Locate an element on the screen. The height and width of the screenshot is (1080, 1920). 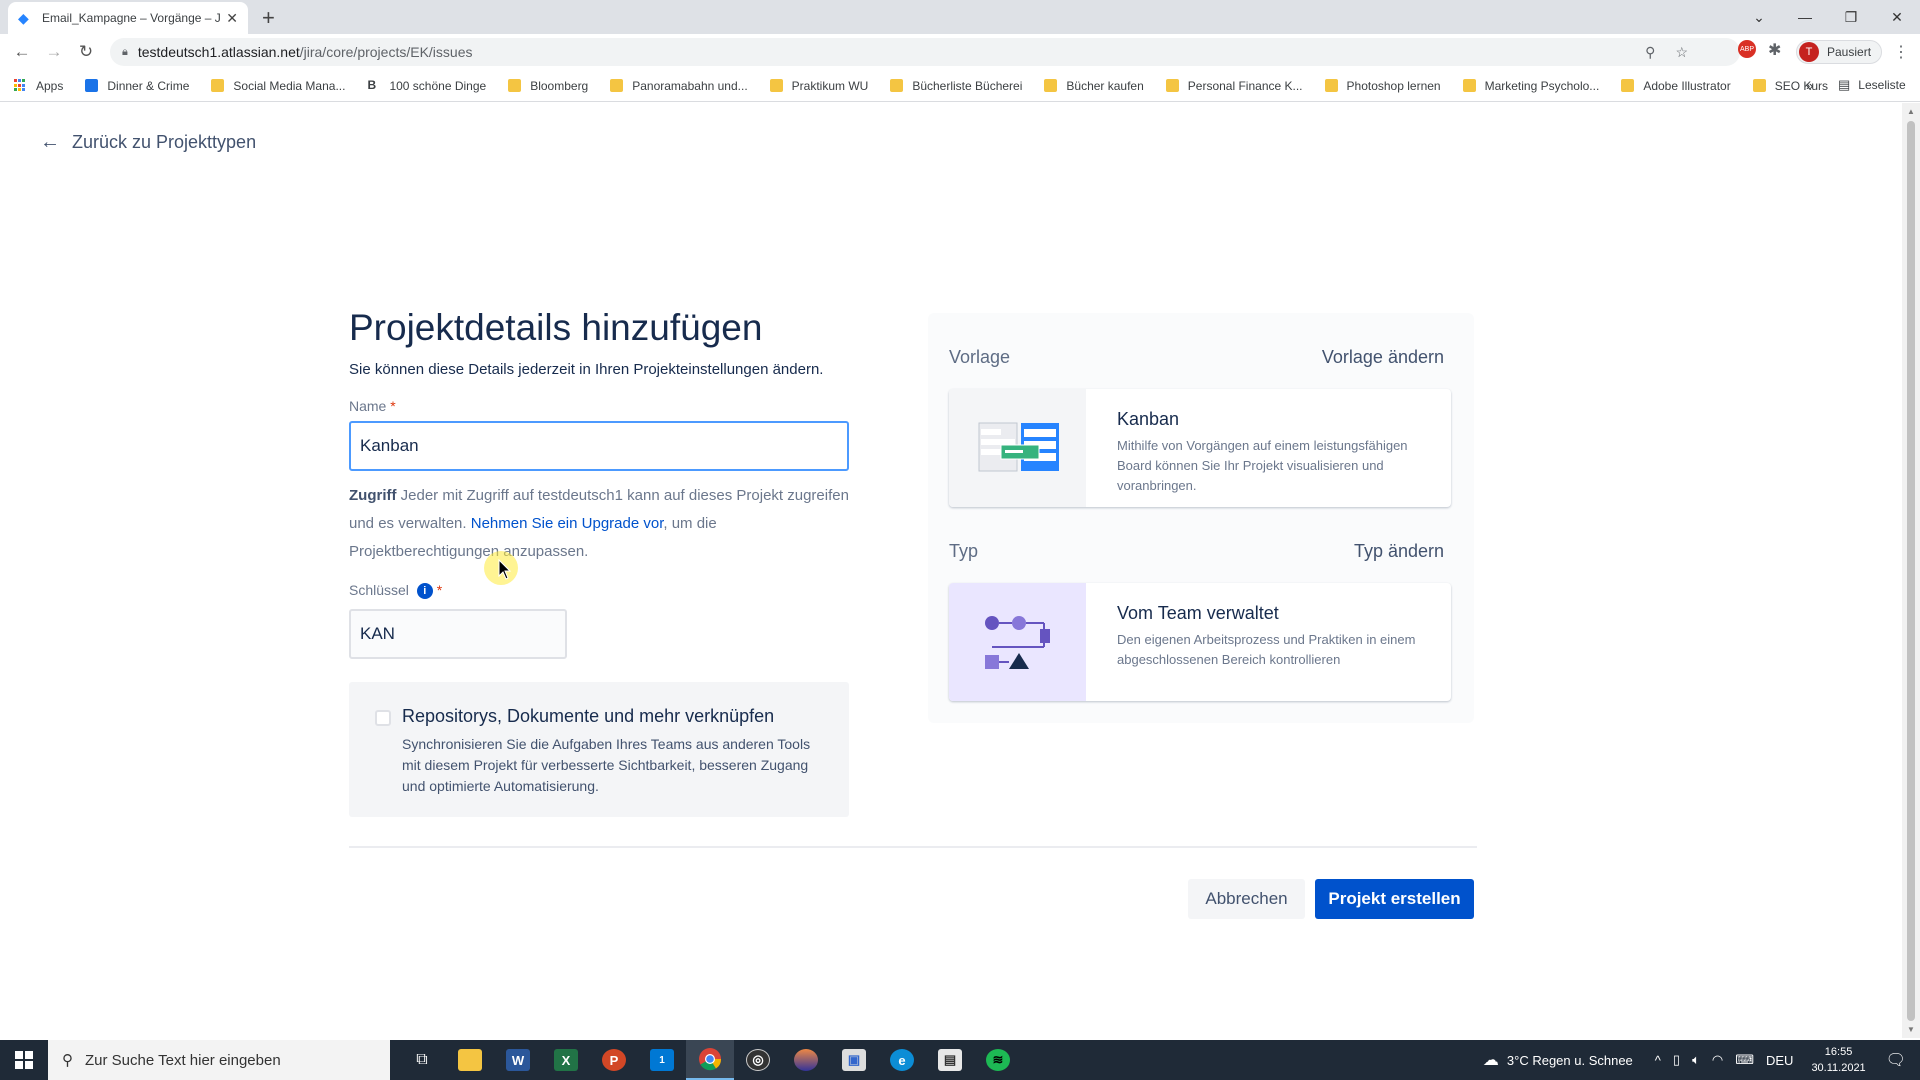
bookmark-star-icon: ☆ is located at coordinates (1681, 52).